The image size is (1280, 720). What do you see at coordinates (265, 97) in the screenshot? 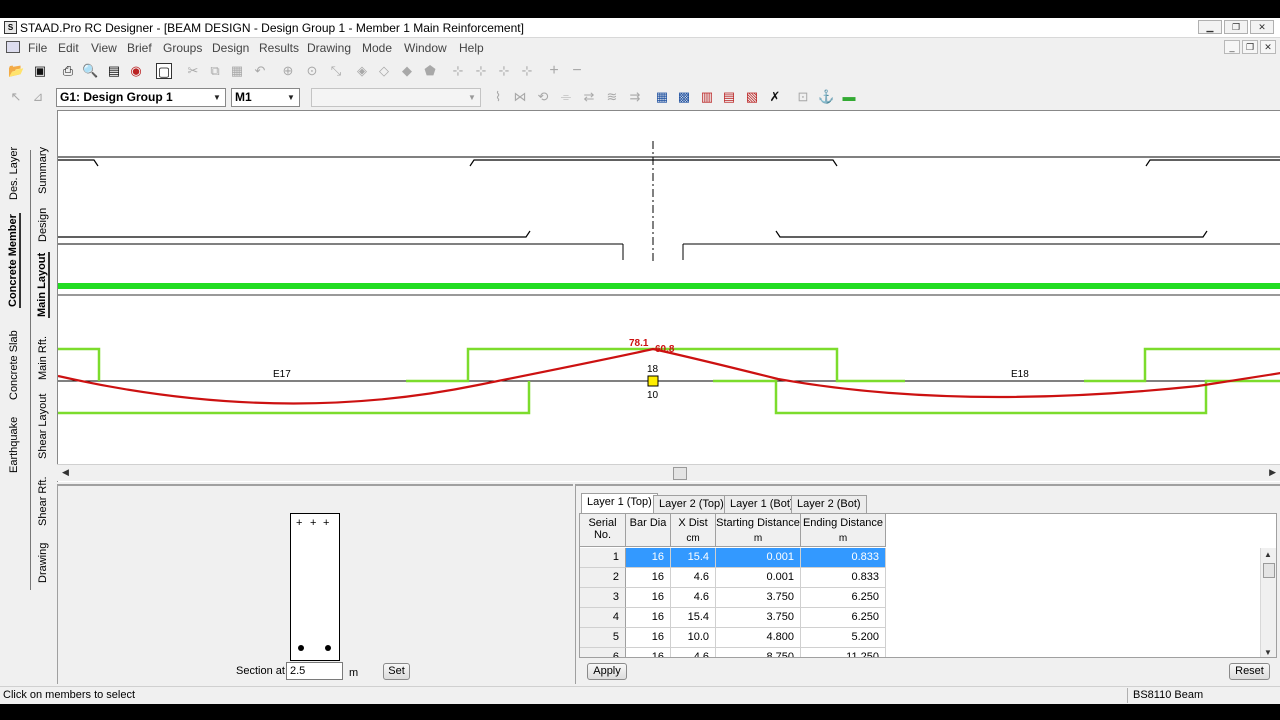
I see `member-select: M1 ▼` at bounding box center [265, 97].